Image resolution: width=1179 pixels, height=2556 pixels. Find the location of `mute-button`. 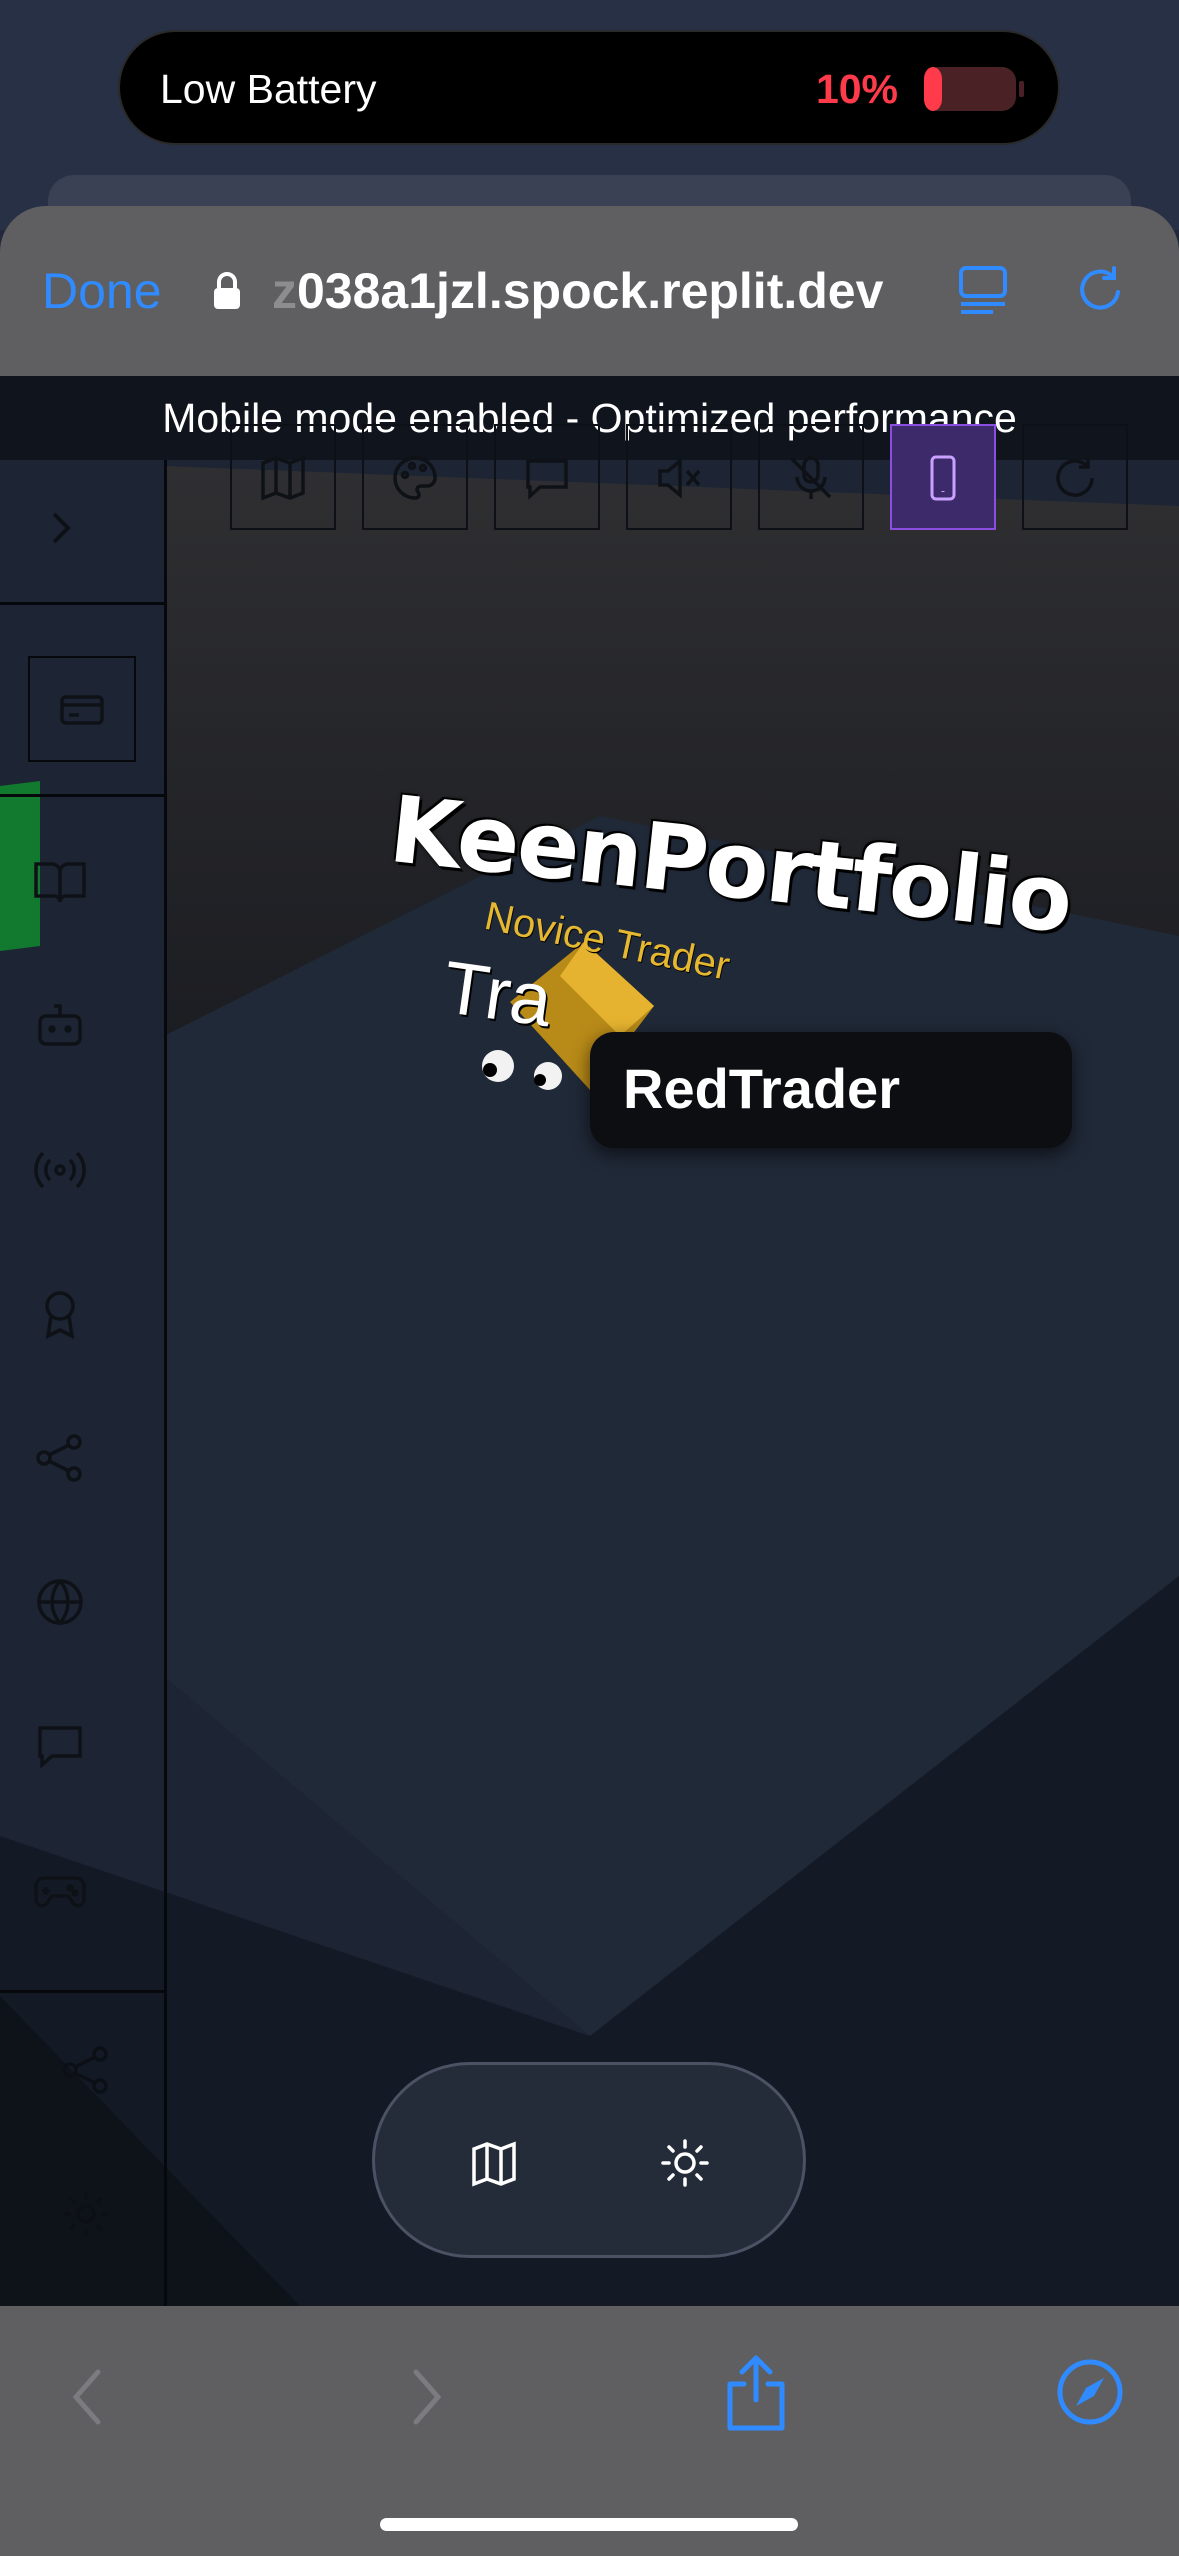

mute-button is located at coordinates (679, 477).